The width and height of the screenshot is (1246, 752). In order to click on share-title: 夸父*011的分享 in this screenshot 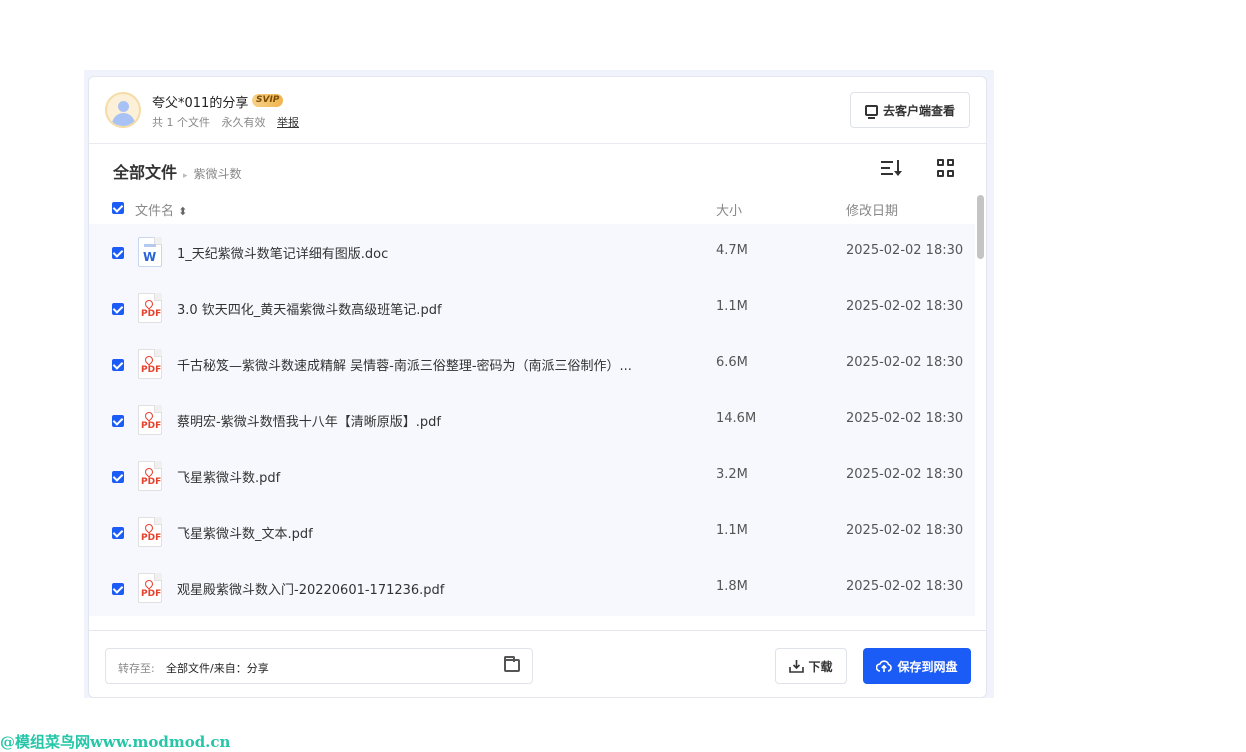, I will do `click(200, 103)`.